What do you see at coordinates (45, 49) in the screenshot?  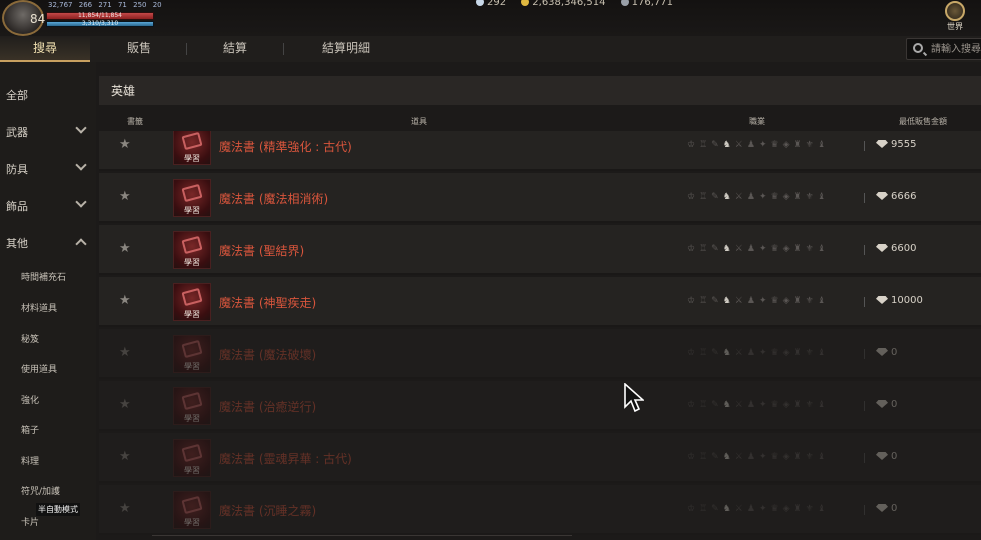 I see `tab-search: 搜尋` at bounding box center [45, 49].